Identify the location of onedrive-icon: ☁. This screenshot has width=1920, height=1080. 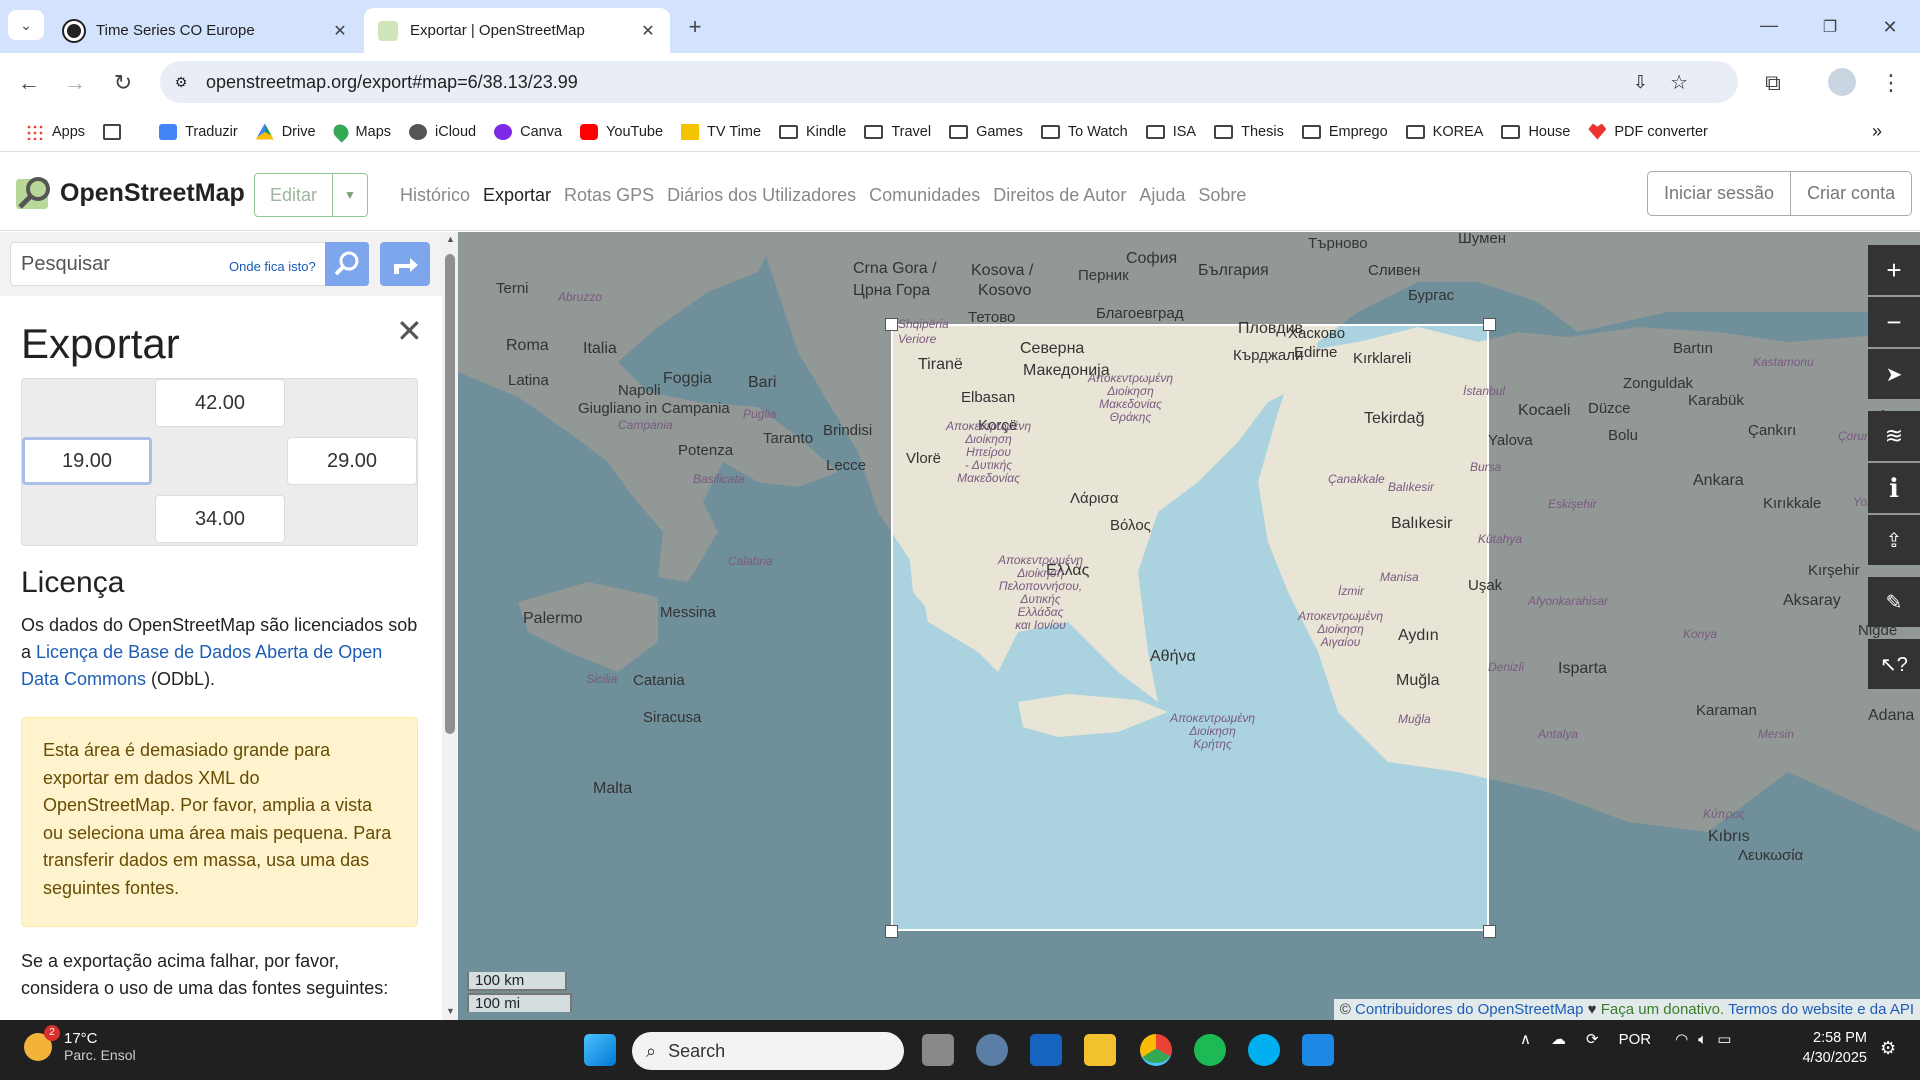
(1558, 1039).